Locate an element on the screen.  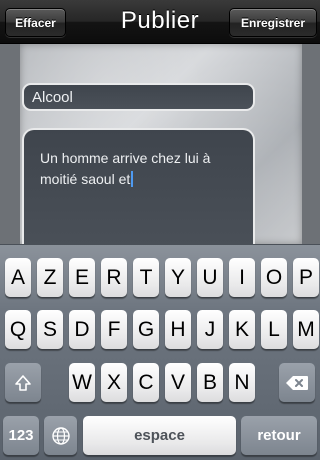
numbers-key: 123 is located at coordinates (21, 435).